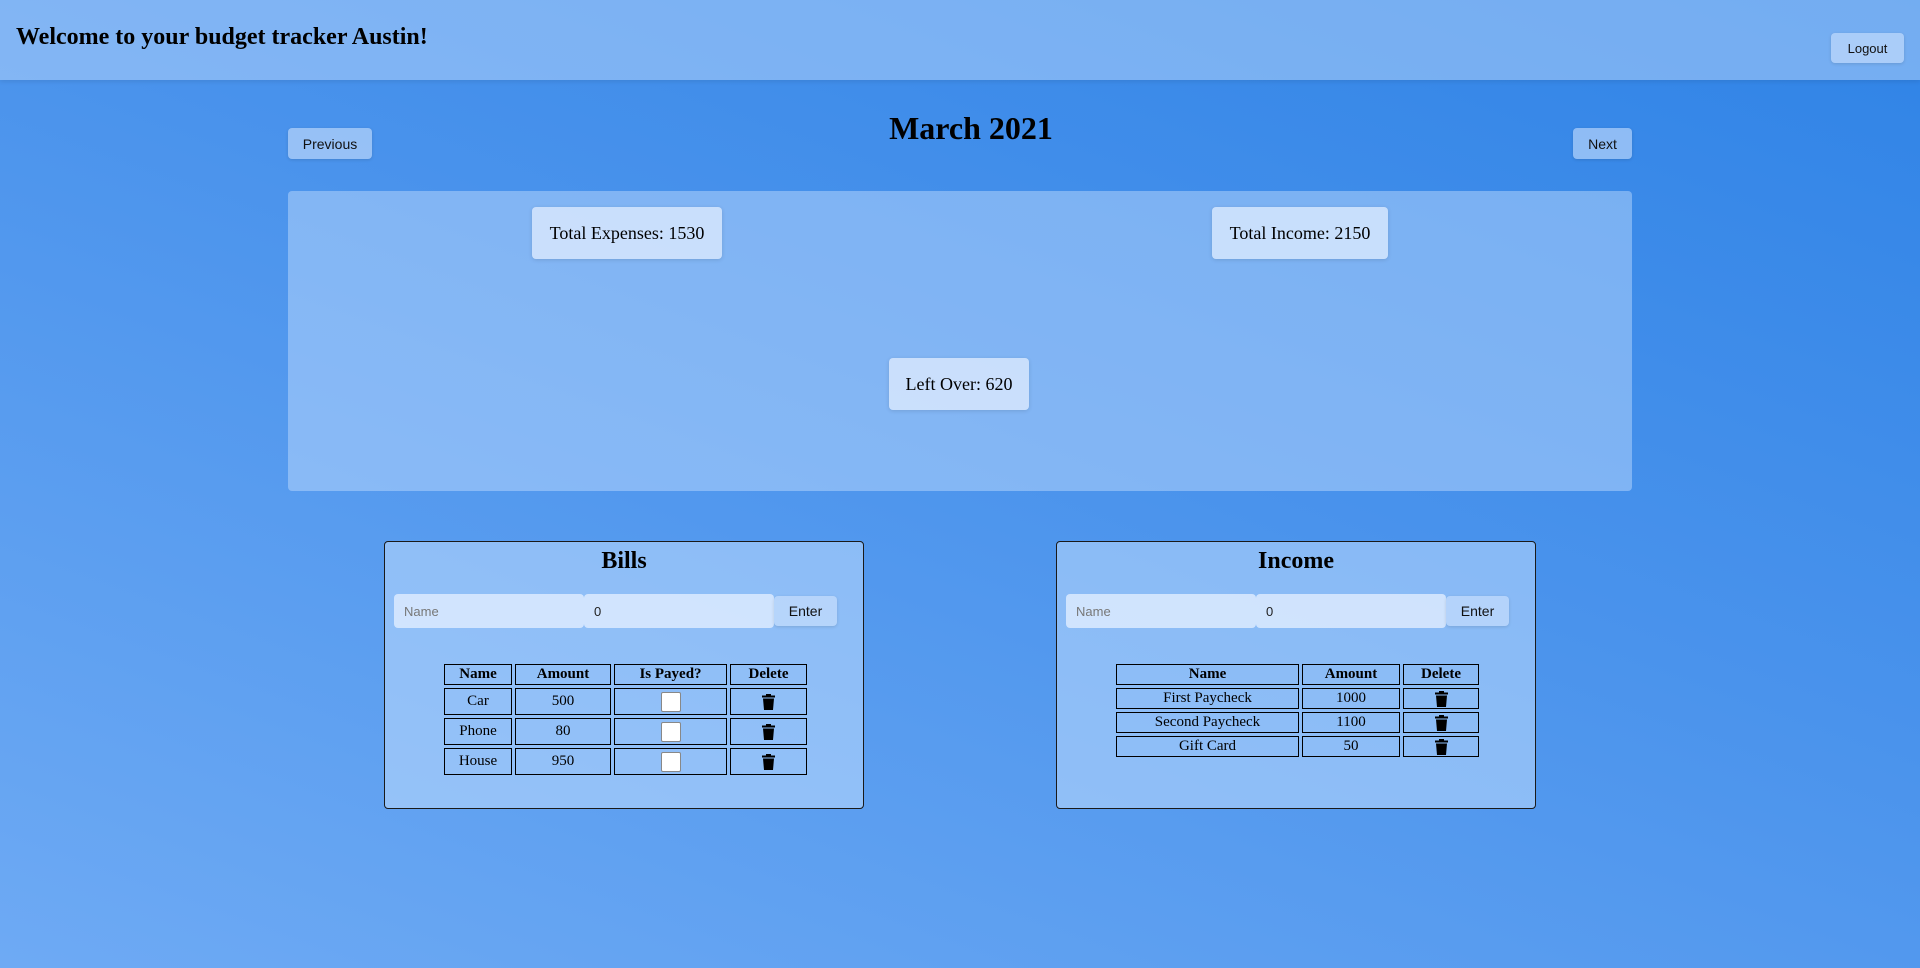  I want to click on bill-enter-button: Enter, so click(805, 611).